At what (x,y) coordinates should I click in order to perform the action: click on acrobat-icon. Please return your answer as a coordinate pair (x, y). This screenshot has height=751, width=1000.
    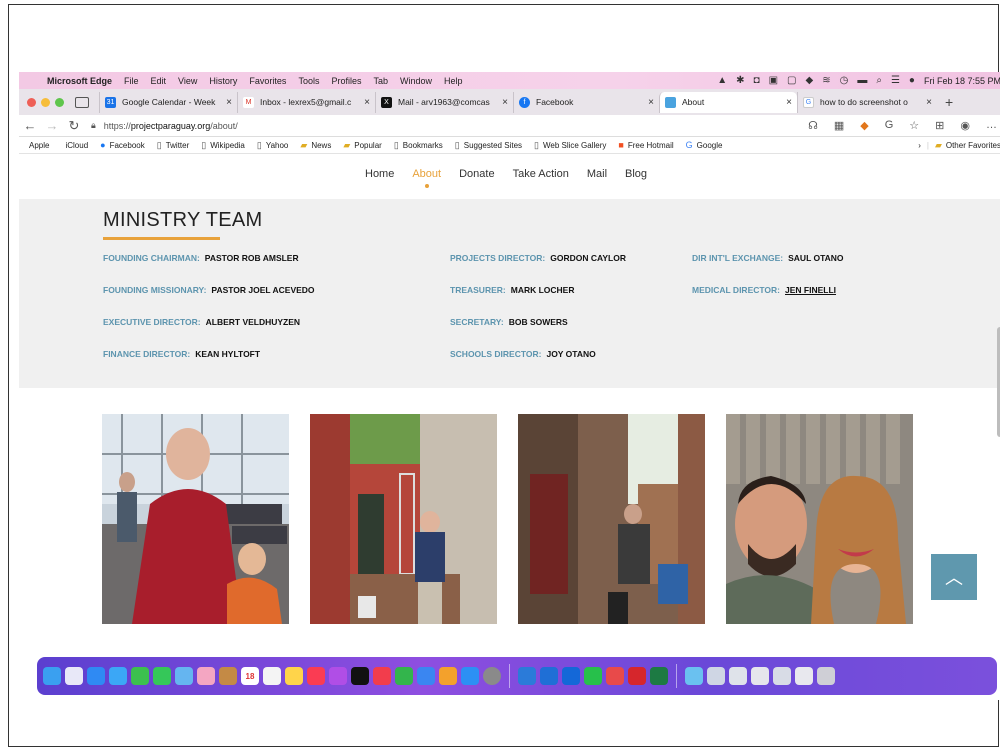
    Looking at the image, I should click on (637, 676).